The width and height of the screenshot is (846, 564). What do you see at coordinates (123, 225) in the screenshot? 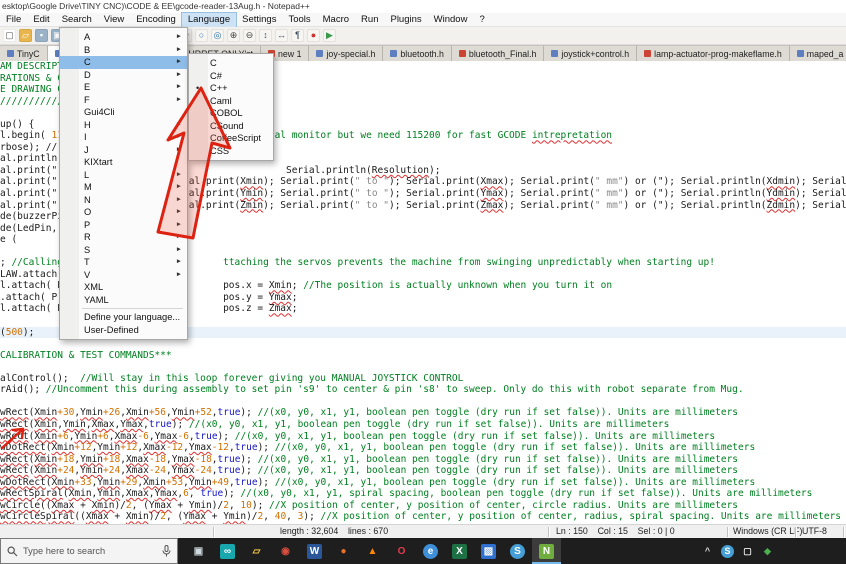
I see `language-menu-item-p: P ►` at bounding box center [123, 225].